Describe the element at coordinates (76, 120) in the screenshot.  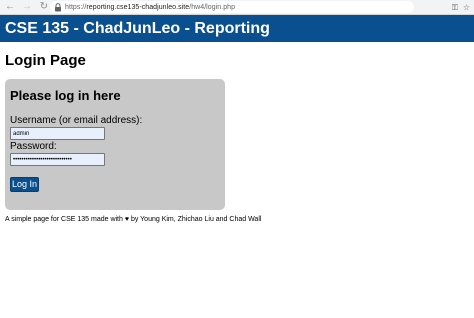
I see `username-label: Username (or email address):` at that location.